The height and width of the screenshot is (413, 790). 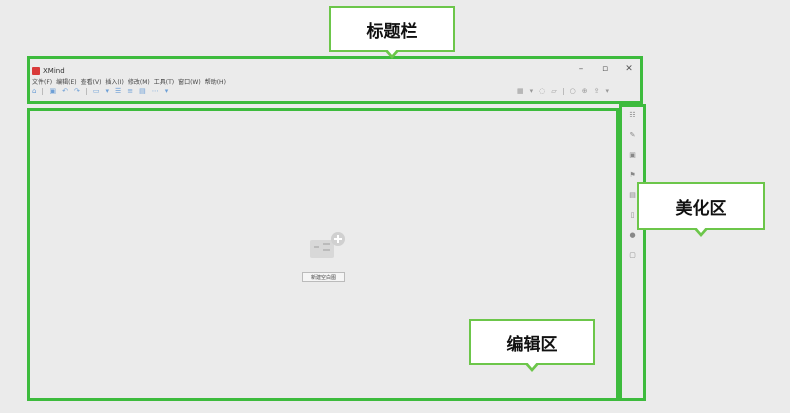 I want to click on beauty-area-frame, so click(x=632, y=252).